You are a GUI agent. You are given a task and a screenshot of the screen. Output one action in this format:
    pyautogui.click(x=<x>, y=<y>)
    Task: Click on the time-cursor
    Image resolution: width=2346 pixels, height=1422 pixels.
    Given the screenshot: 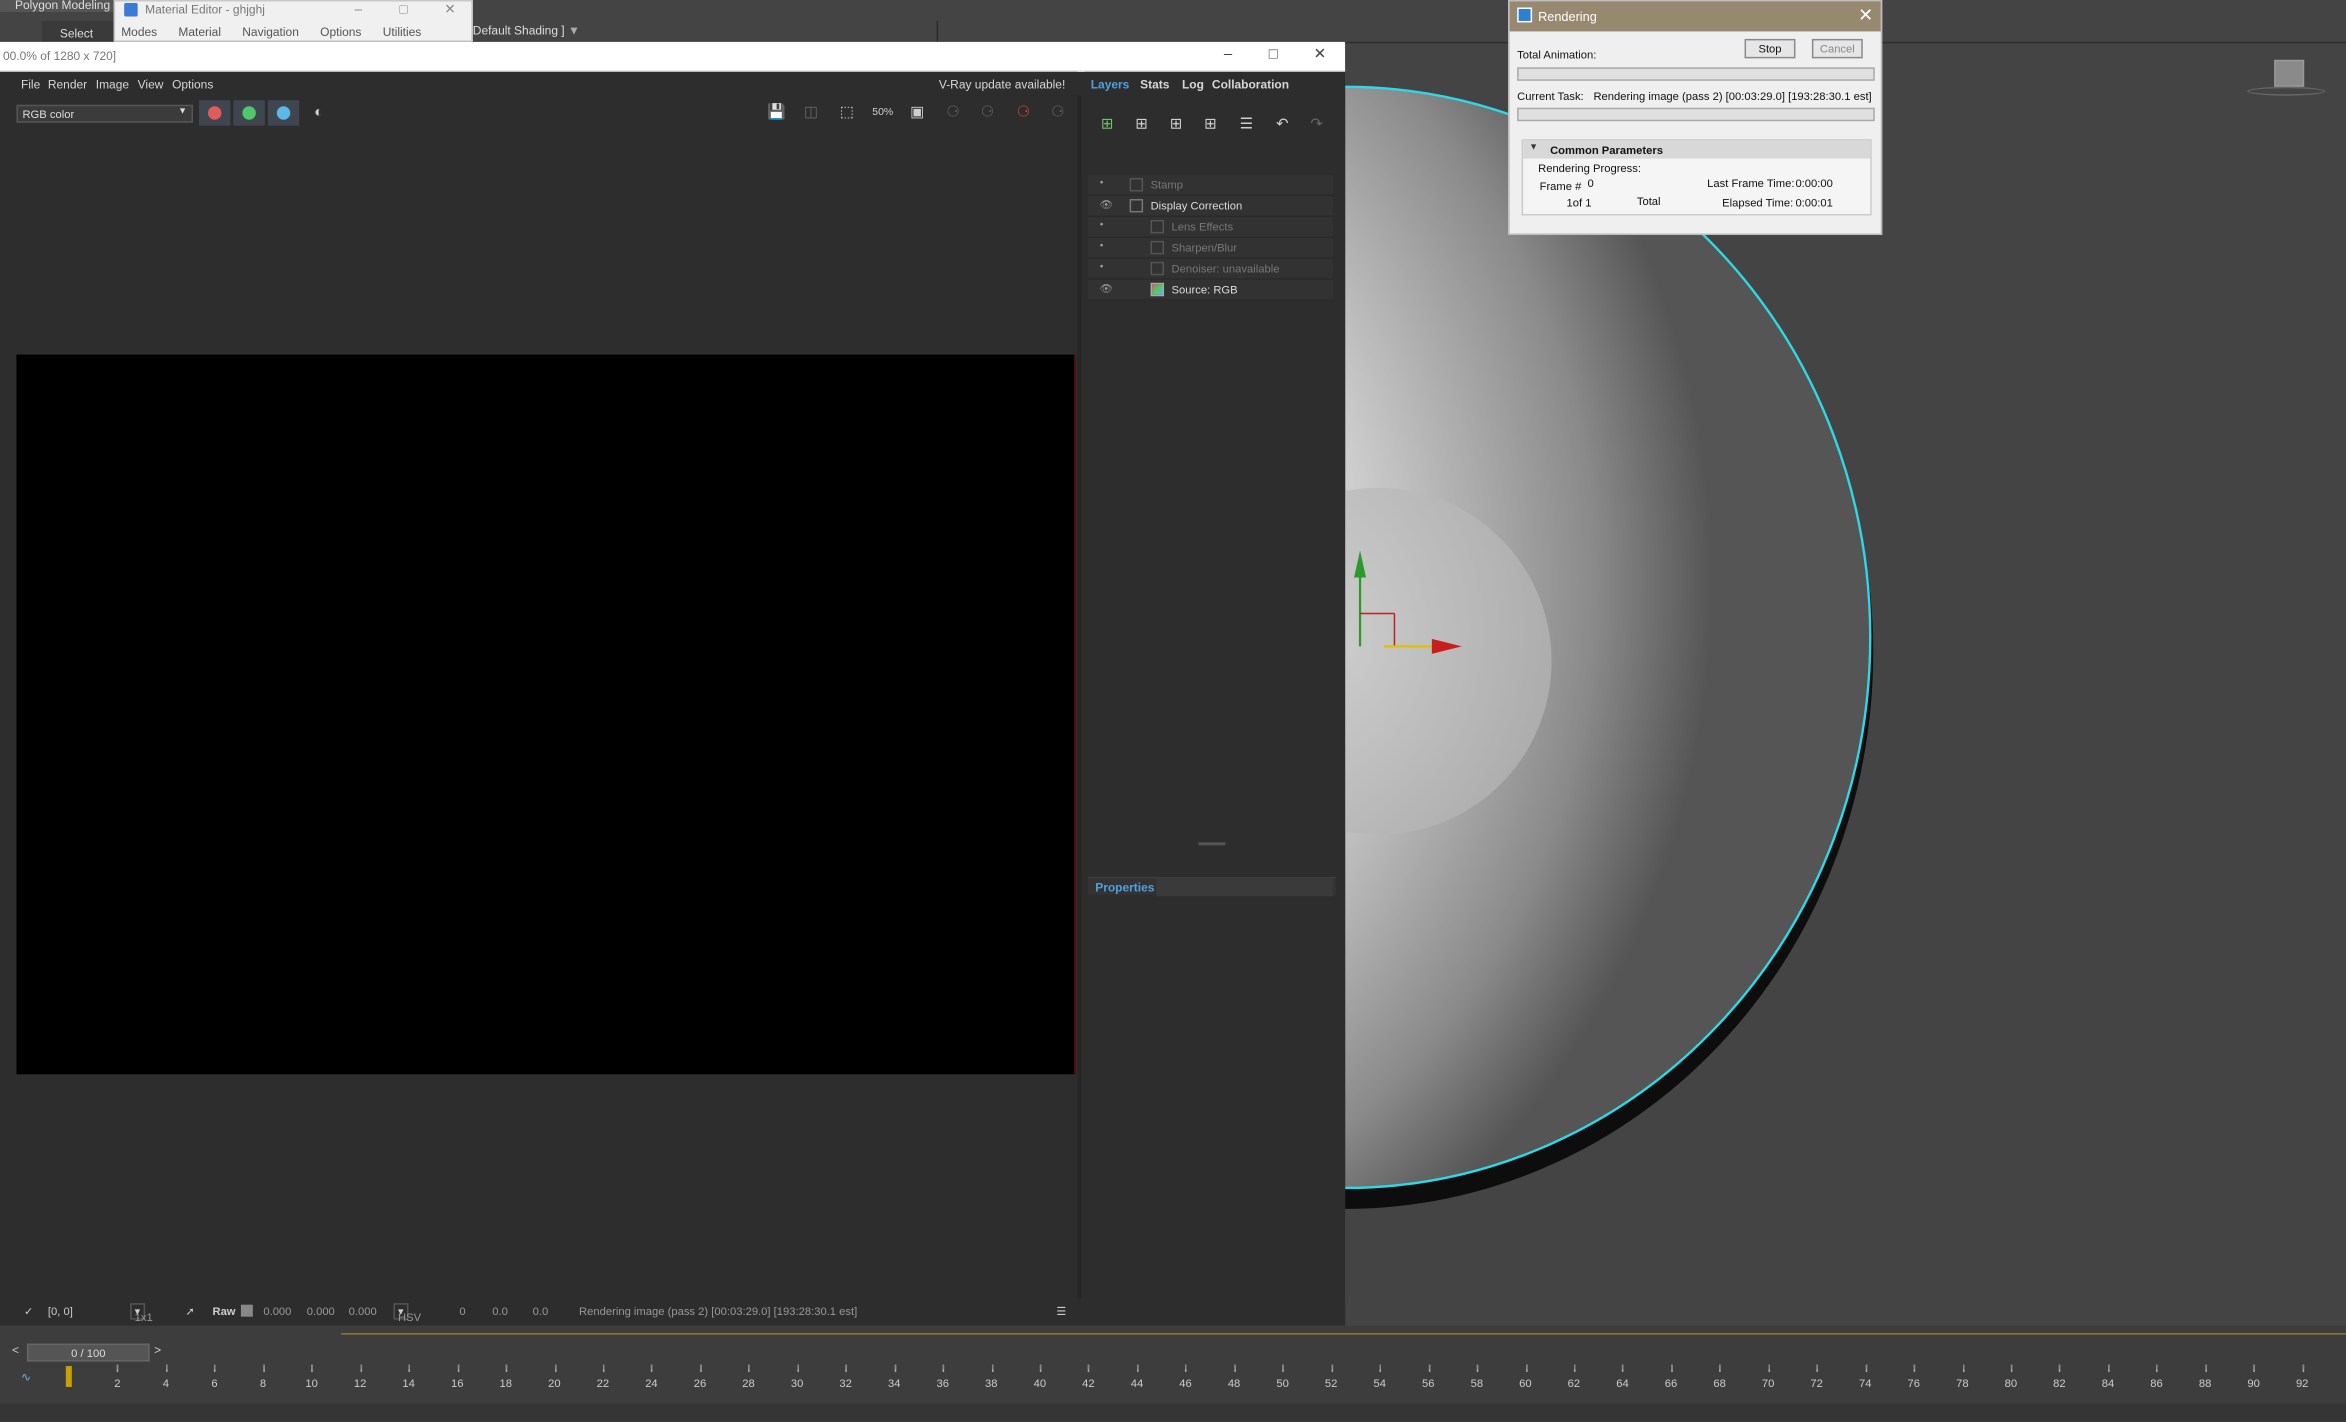 What is the action you would take?
    pyautogui.click(x=68, y=1376)
    